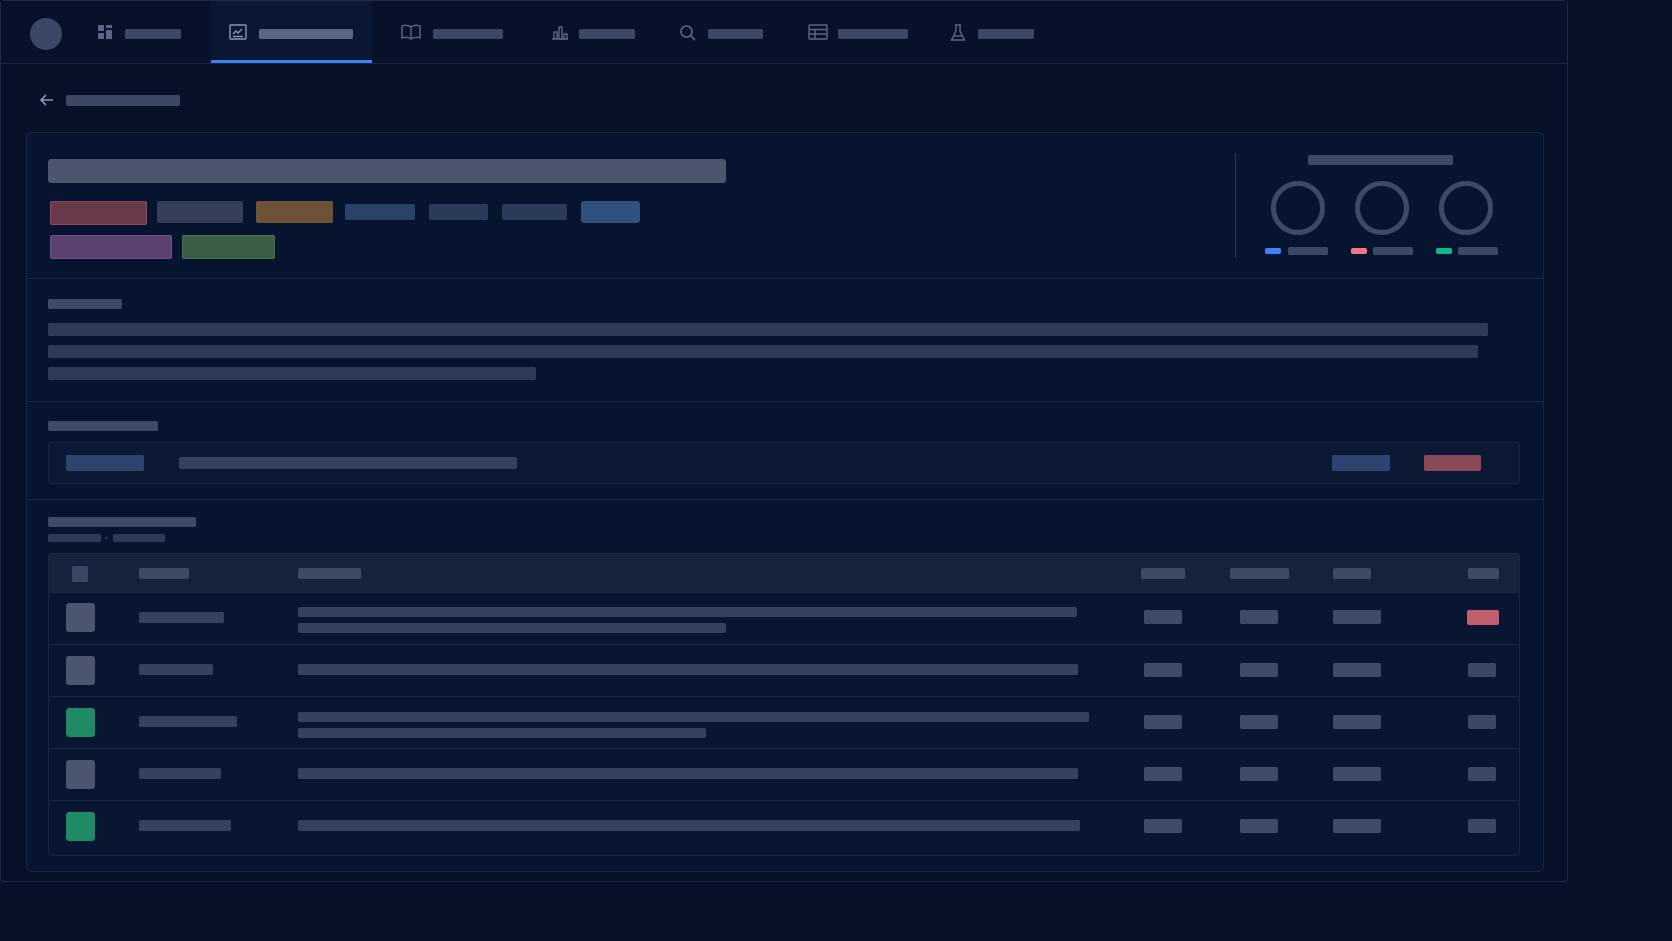 The width and height of the screenshot is (1672, 941). I want to click on linked-item-badge, so click(105, 463).